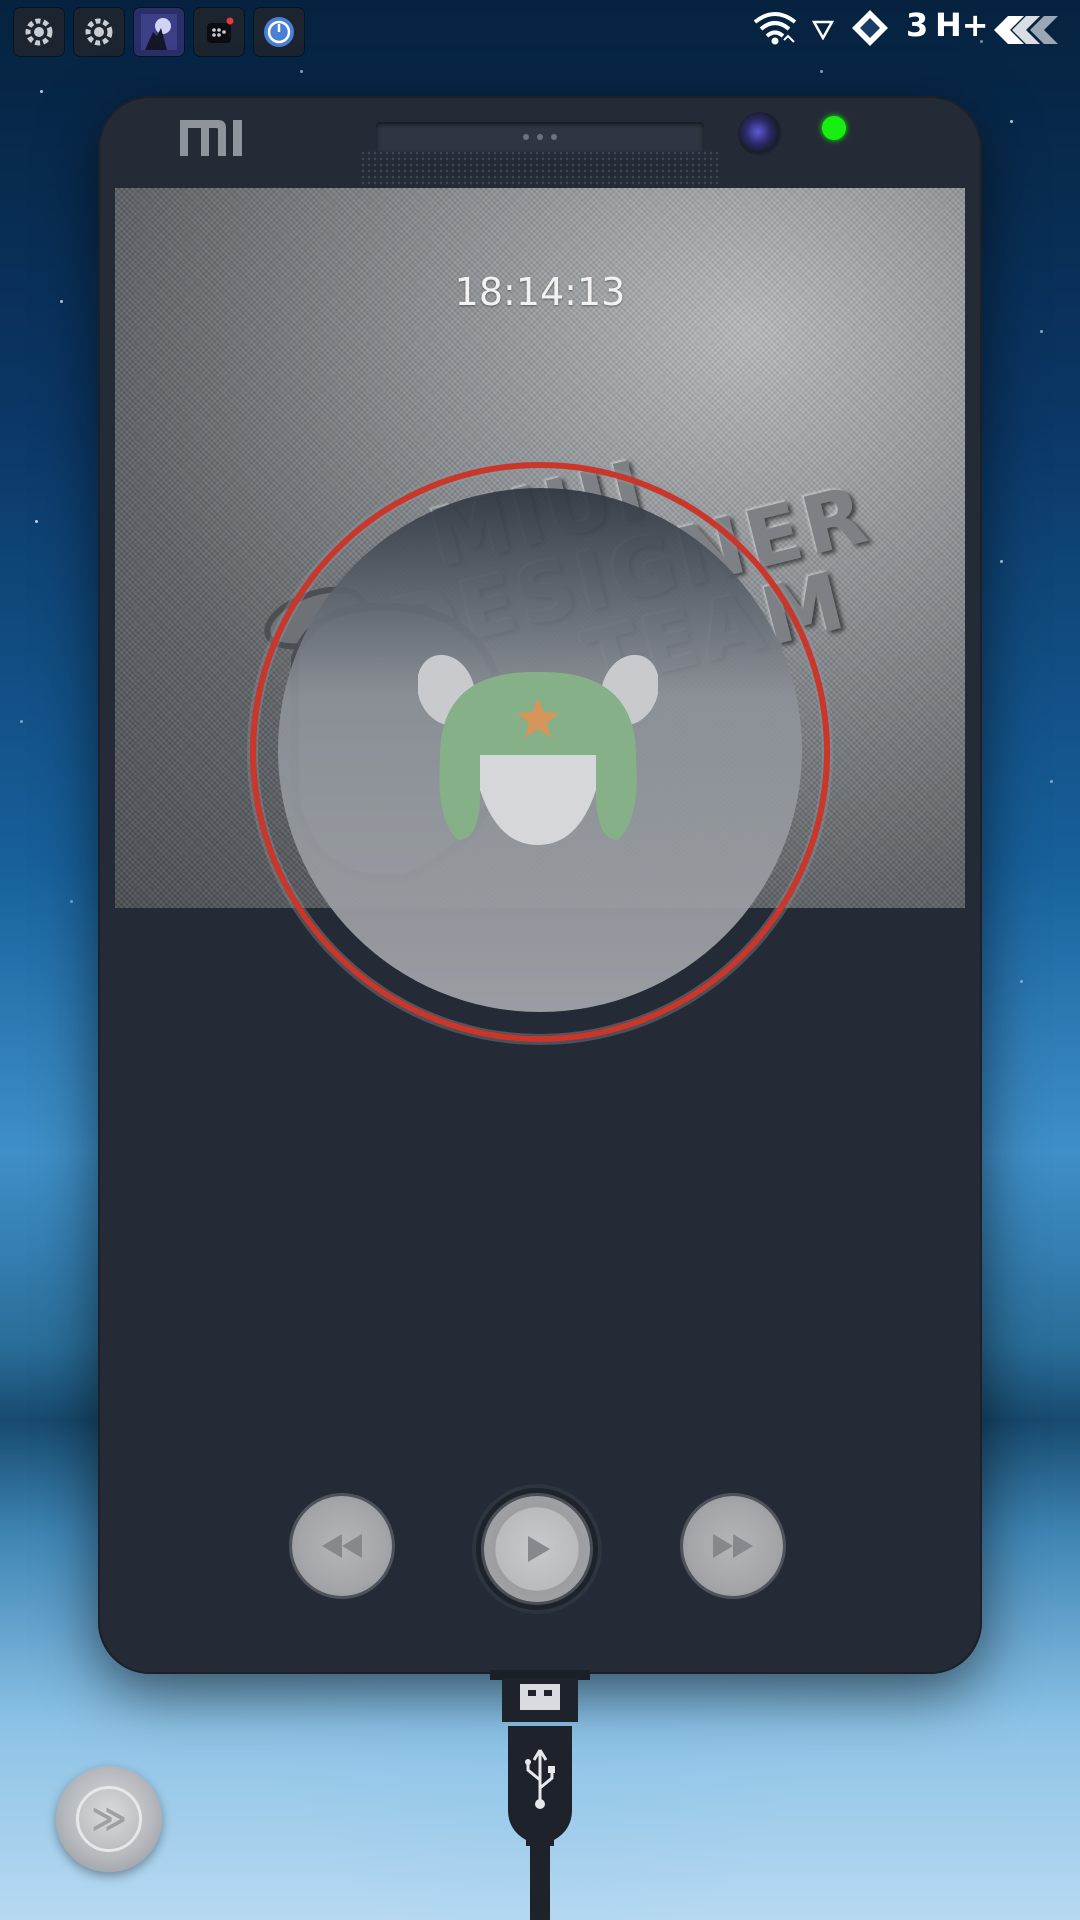 The width and height of the screenshot is (1080, 1920). What do you see at coordinates (540, 1795) in the screenshot?
I see `usb-cable-icon` at bounding box center [540, 1795].